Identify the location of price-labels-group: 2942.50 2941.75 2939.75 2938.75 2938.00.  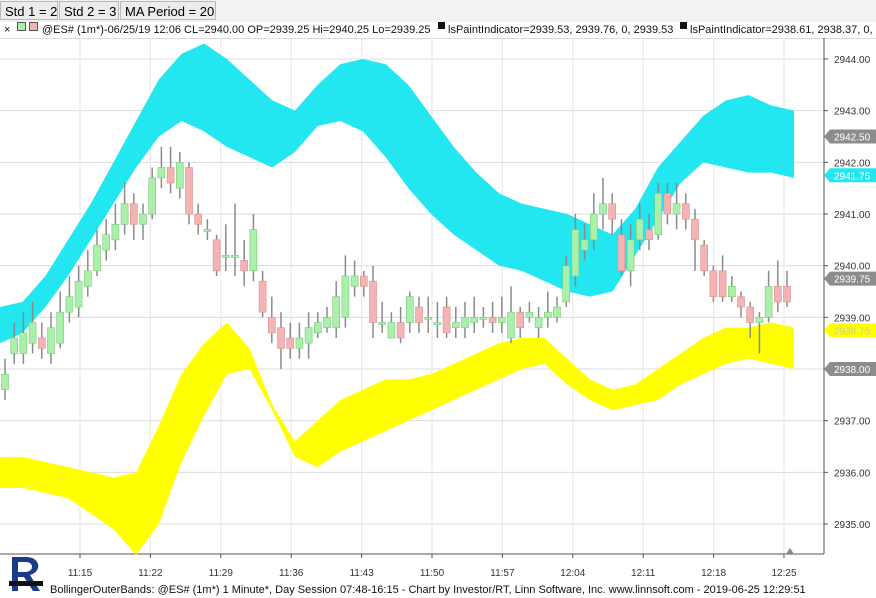
(831, 341).